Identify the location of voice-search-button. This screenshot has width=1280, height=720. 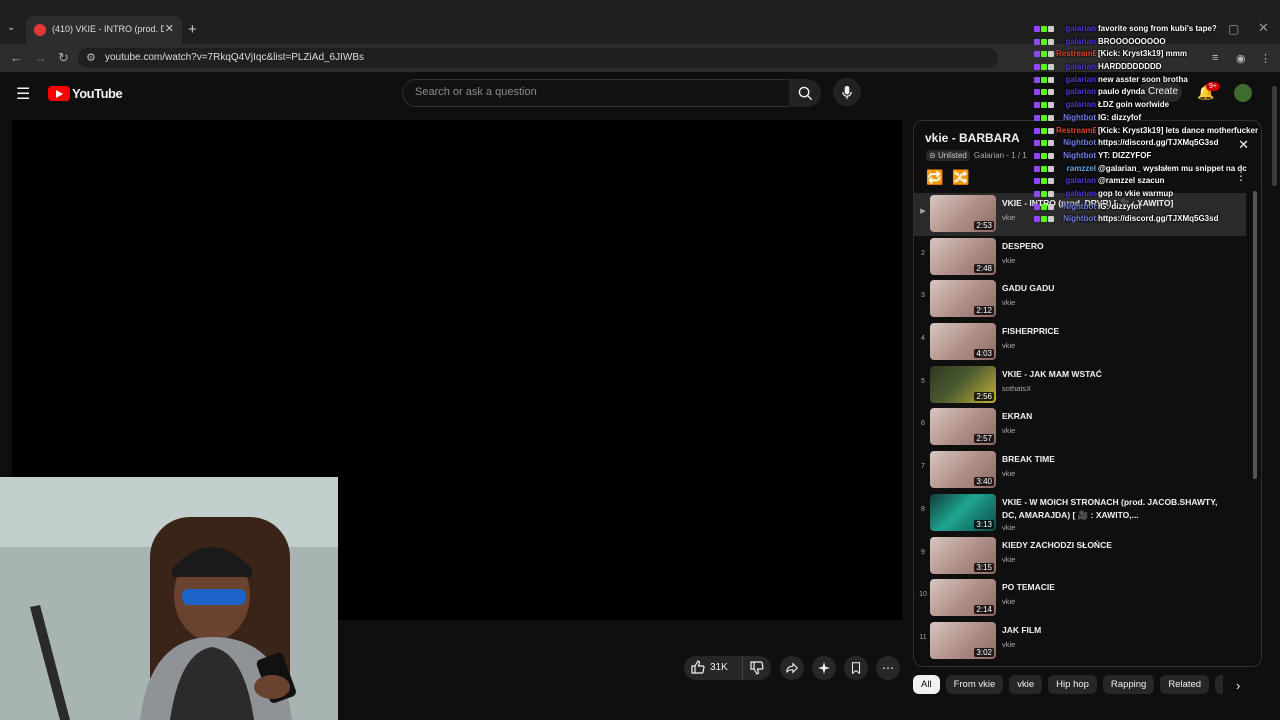
(847, 92).